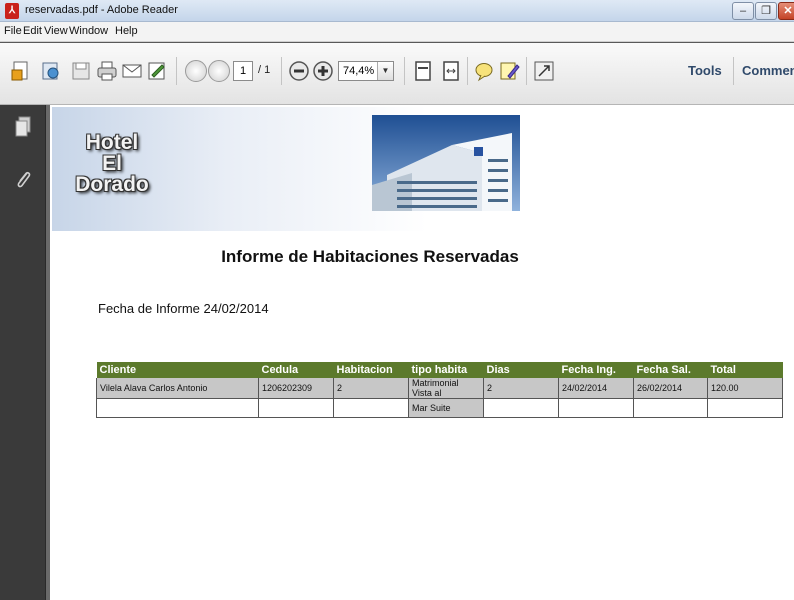  What do you see at coordinates (371, 370) in the screenshot?
I see `column-header: Habitacion` at bounding box center [371, 370].